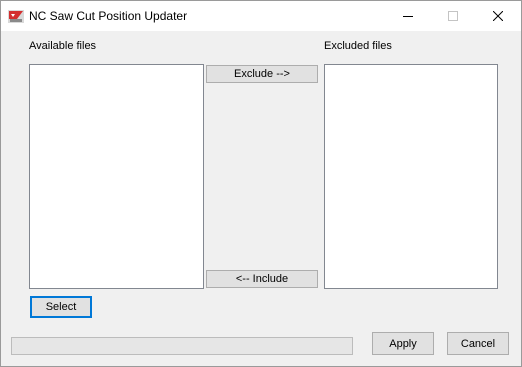 The height and width of the screenshot is (367, 522). I want to click on maximize-button, so click(452, 16).